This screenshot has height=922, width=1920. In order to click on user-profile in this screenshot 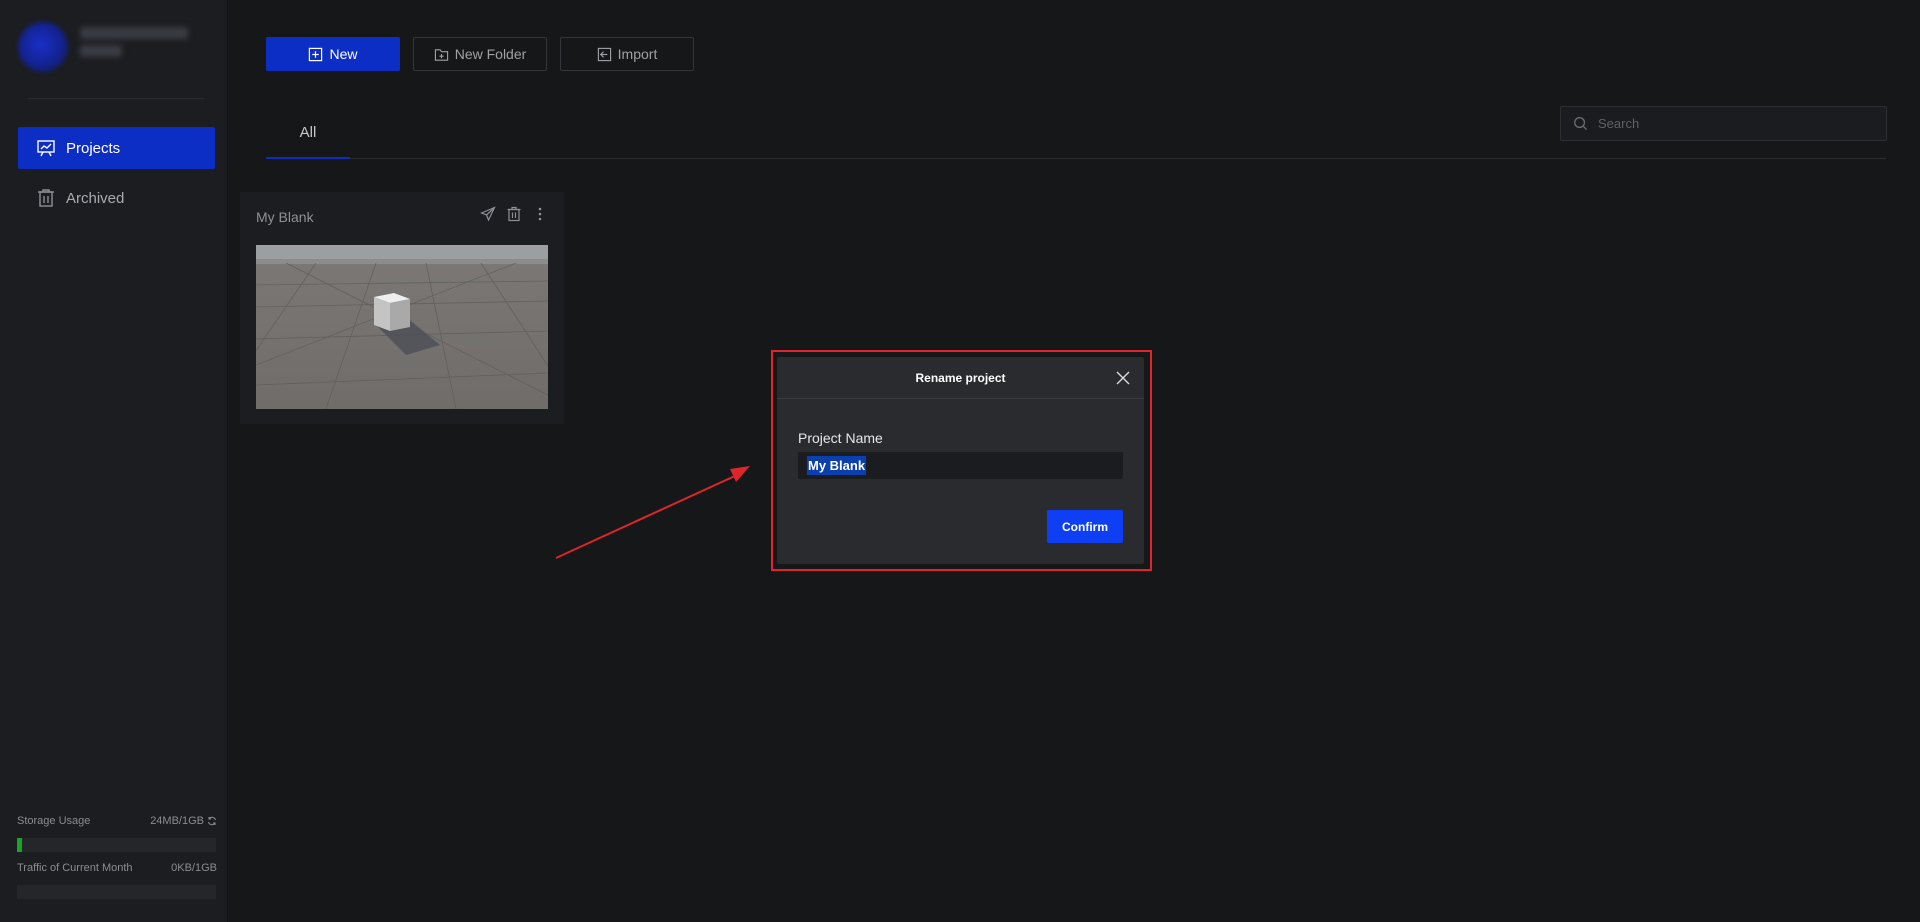, I will do `click(103, 47)`.